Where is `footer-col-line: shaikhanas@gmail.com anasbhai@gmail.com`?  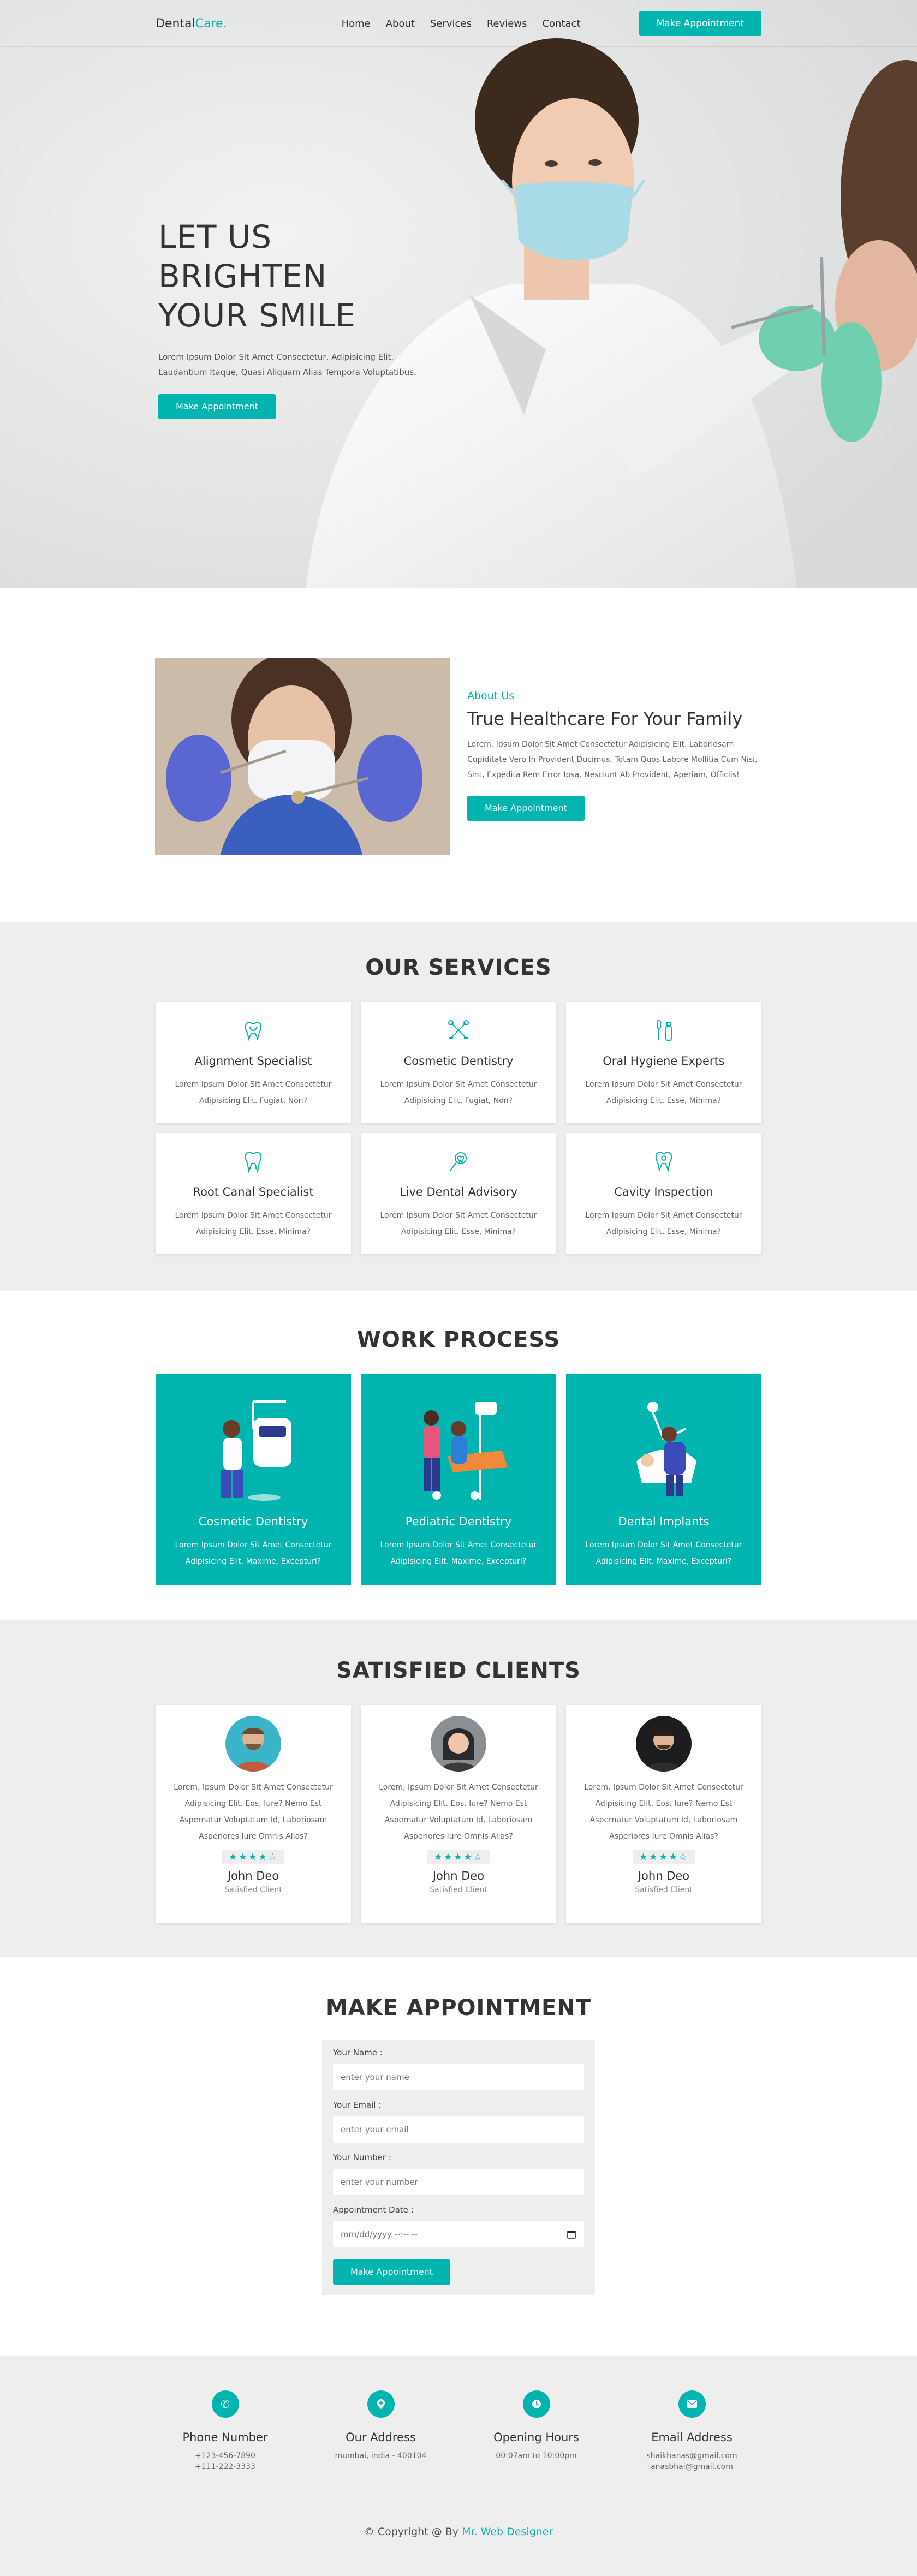
footer-col-line: shaikhanas@gmail.com anasbhai@gmail.com is located at coordinates (691, 2461).